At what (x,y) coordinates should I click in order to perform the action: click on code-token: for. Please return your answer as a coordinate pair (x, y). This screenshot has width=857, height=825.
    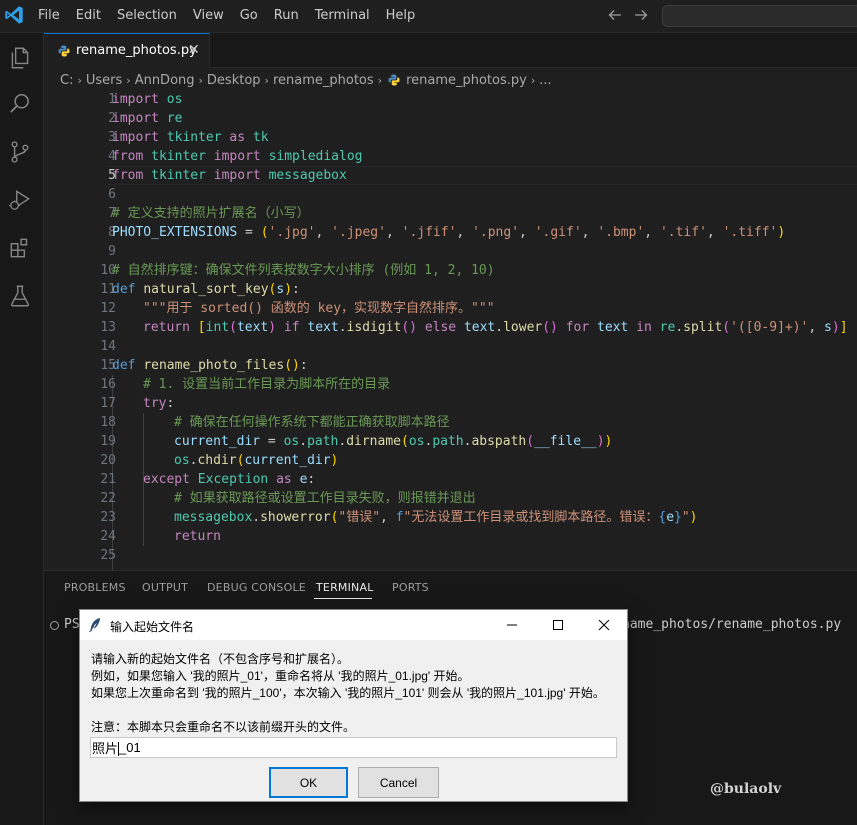
    Looking at the image, I should click on (577, 327).